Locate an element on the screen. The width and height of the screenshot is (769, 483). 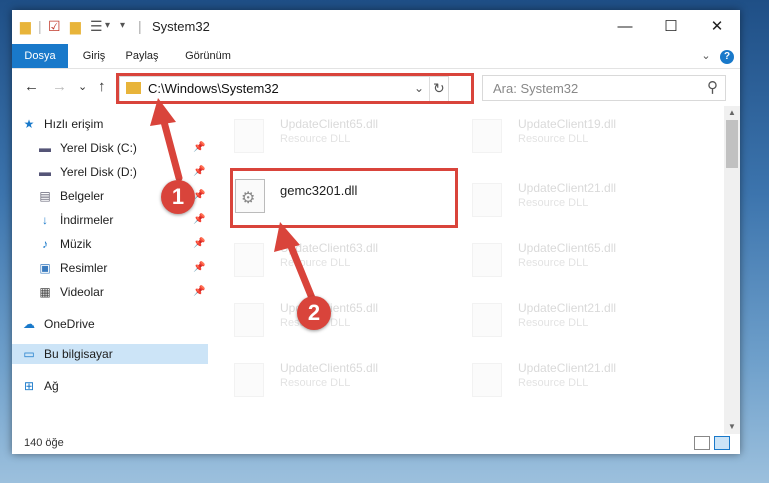
step-1-badge: 1 is located at coordinates (178, 197).